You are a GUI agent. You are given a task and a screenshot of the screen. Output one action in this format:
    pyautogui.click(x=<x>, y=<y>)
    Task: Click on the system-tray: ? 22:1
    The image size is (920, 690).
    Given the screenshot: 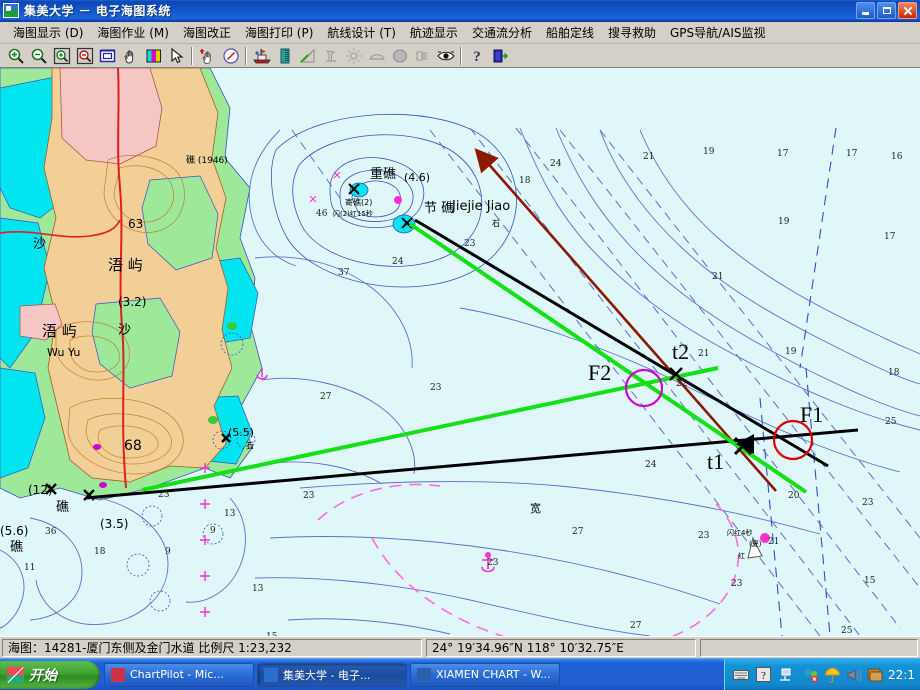 What is the action you would take?
    pyautogui.click(x=822, y=674)
    